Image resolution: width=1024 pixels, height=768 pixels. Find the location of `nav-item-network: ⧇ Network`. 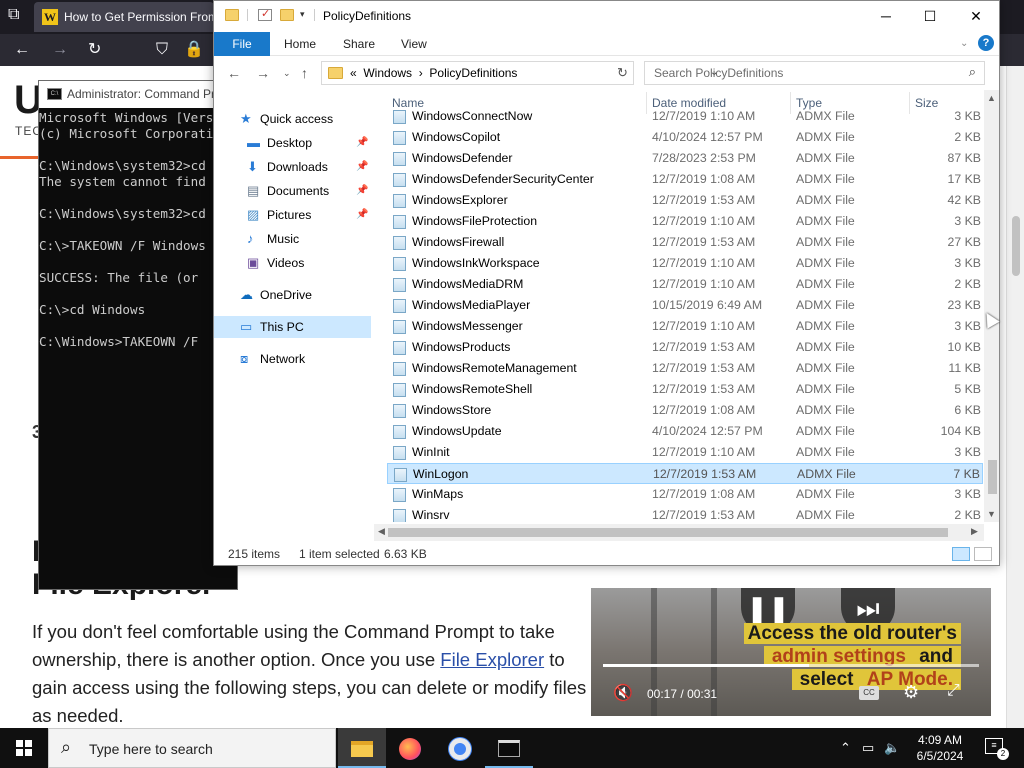

nav-item-network: ⧇ Network is located at coordinates (292, 359).